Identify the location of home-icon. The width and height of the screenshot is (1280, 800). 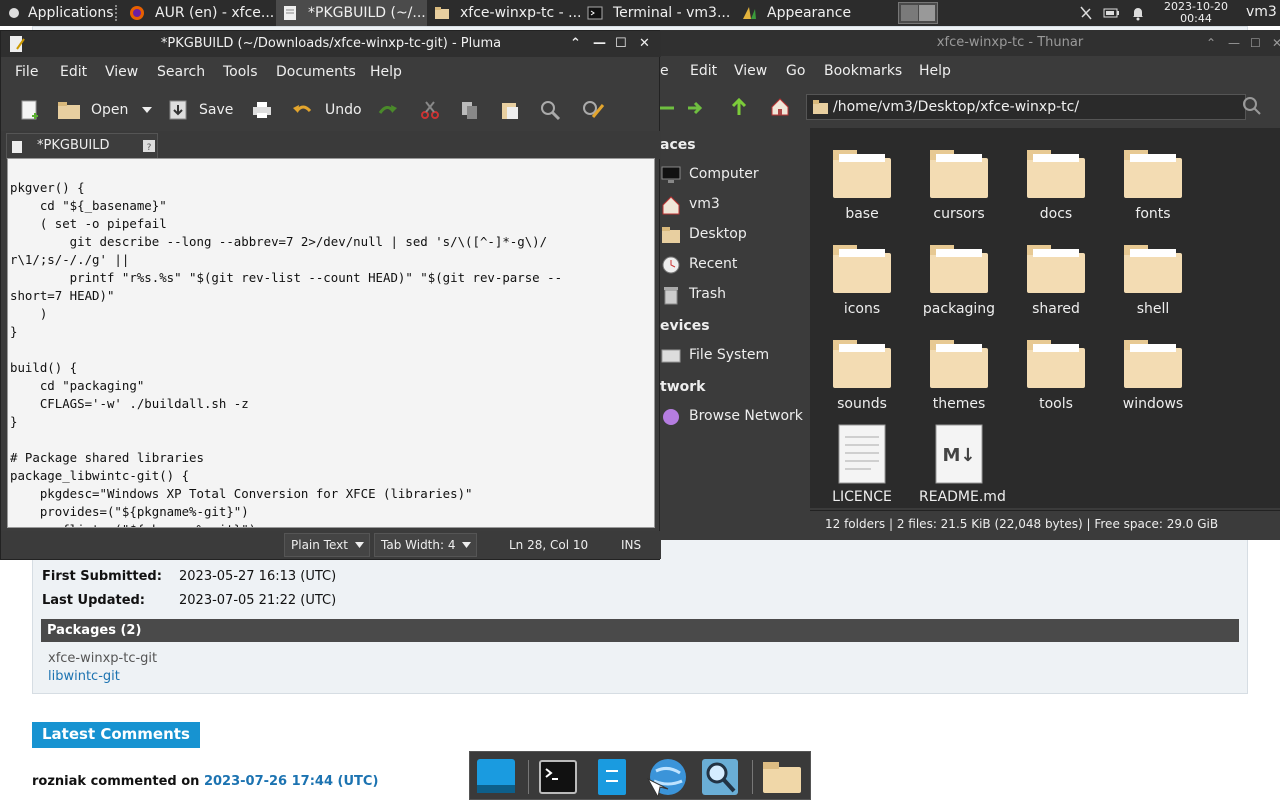
(780, 107).